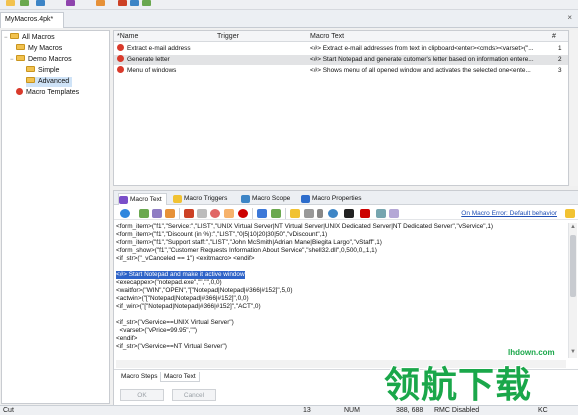 This screenshot has height=415, width=578. I want to click on tree-item-demo-macros: − Demo Macros, so click(41, 60).